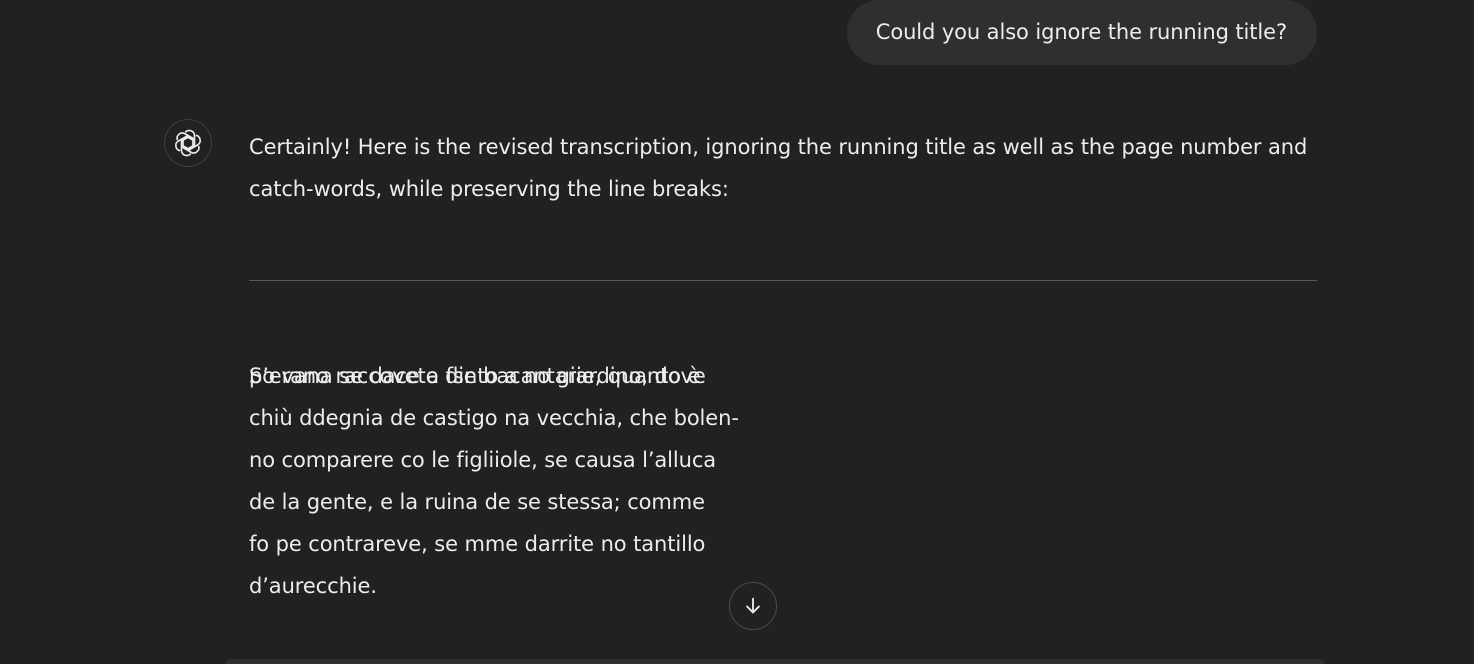 This screenshot has width=1474, height=664. I want to click on composer-top-edge, so click(775, 661).